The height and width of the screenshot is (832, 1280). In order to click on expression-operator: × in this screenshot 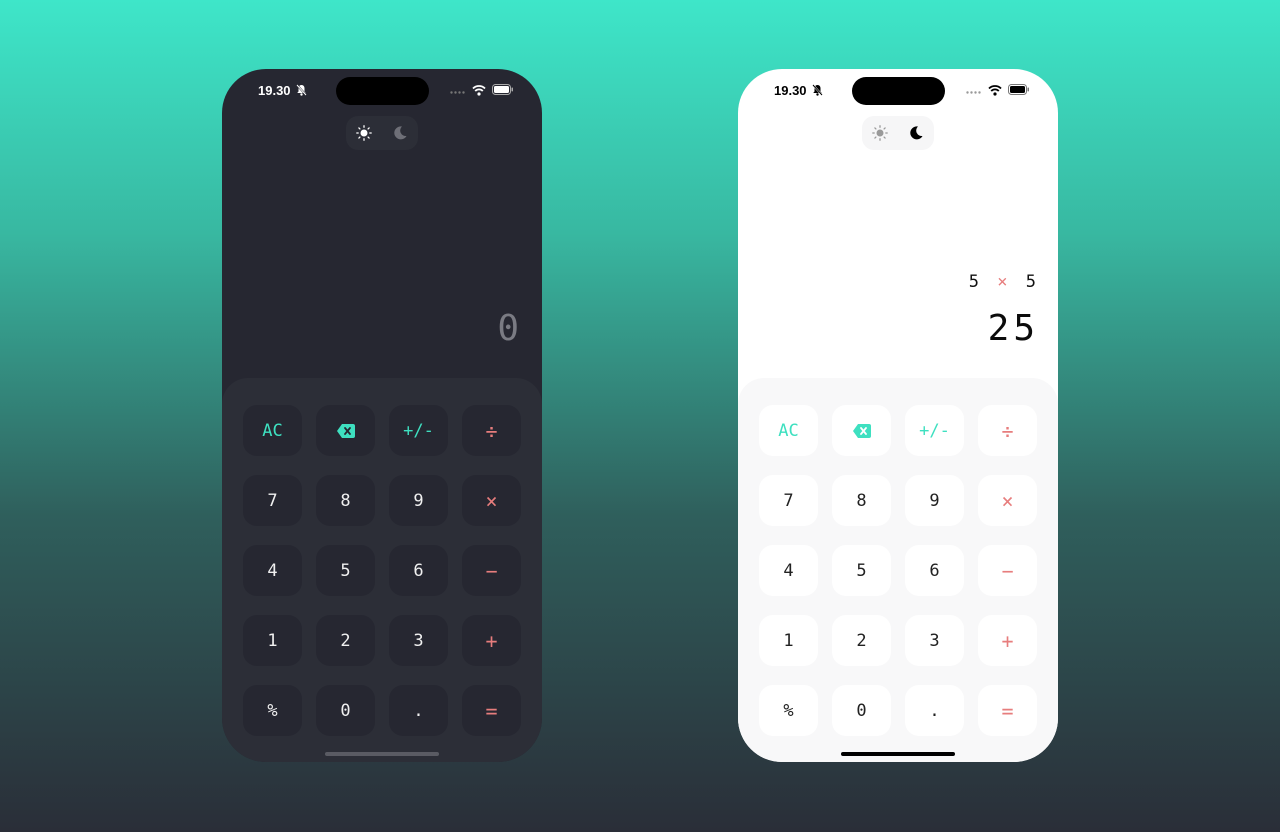, I will do `click(1004, 282)`.